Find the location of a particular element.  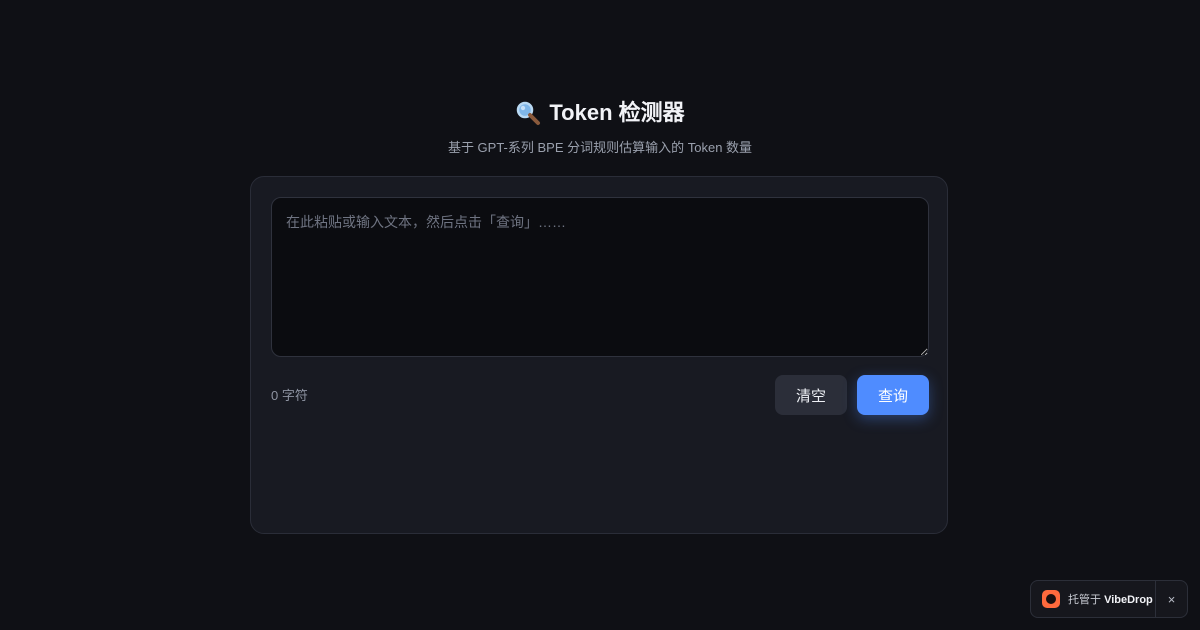

page-title-text: Token 检测器 is located at coordinates (617, 112).